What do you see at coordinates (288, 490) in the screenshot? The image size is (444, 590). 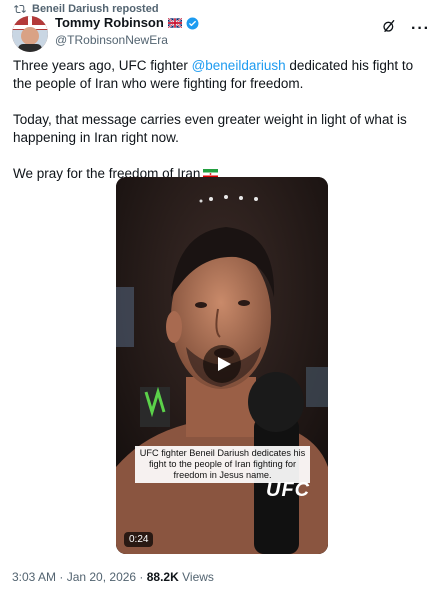 I see `ufc-mic-logo: UFC` at bounding box center [288, 490].